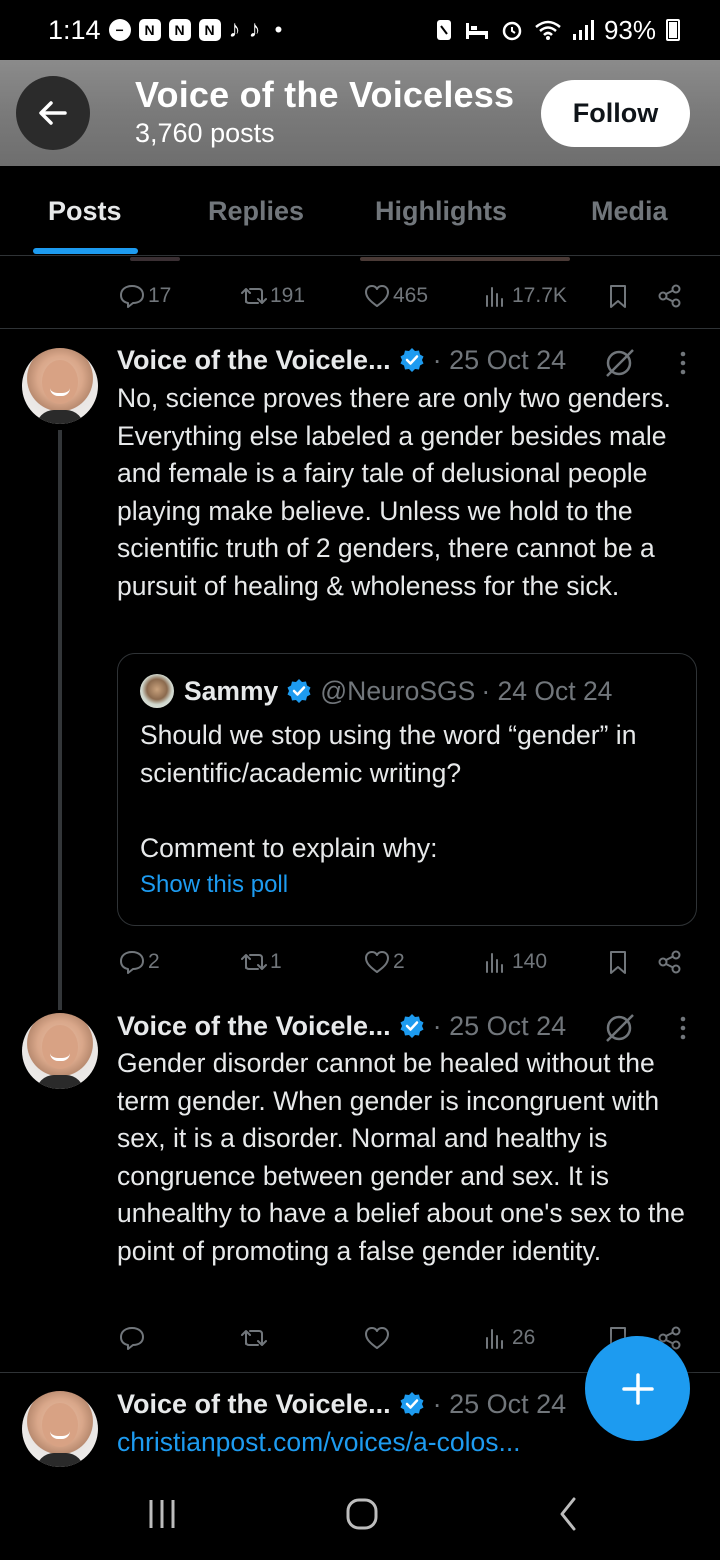  Describe the element at coordinates (231, 690) in the screenshot. I see `quoted-author-name: Sammy` at that location.